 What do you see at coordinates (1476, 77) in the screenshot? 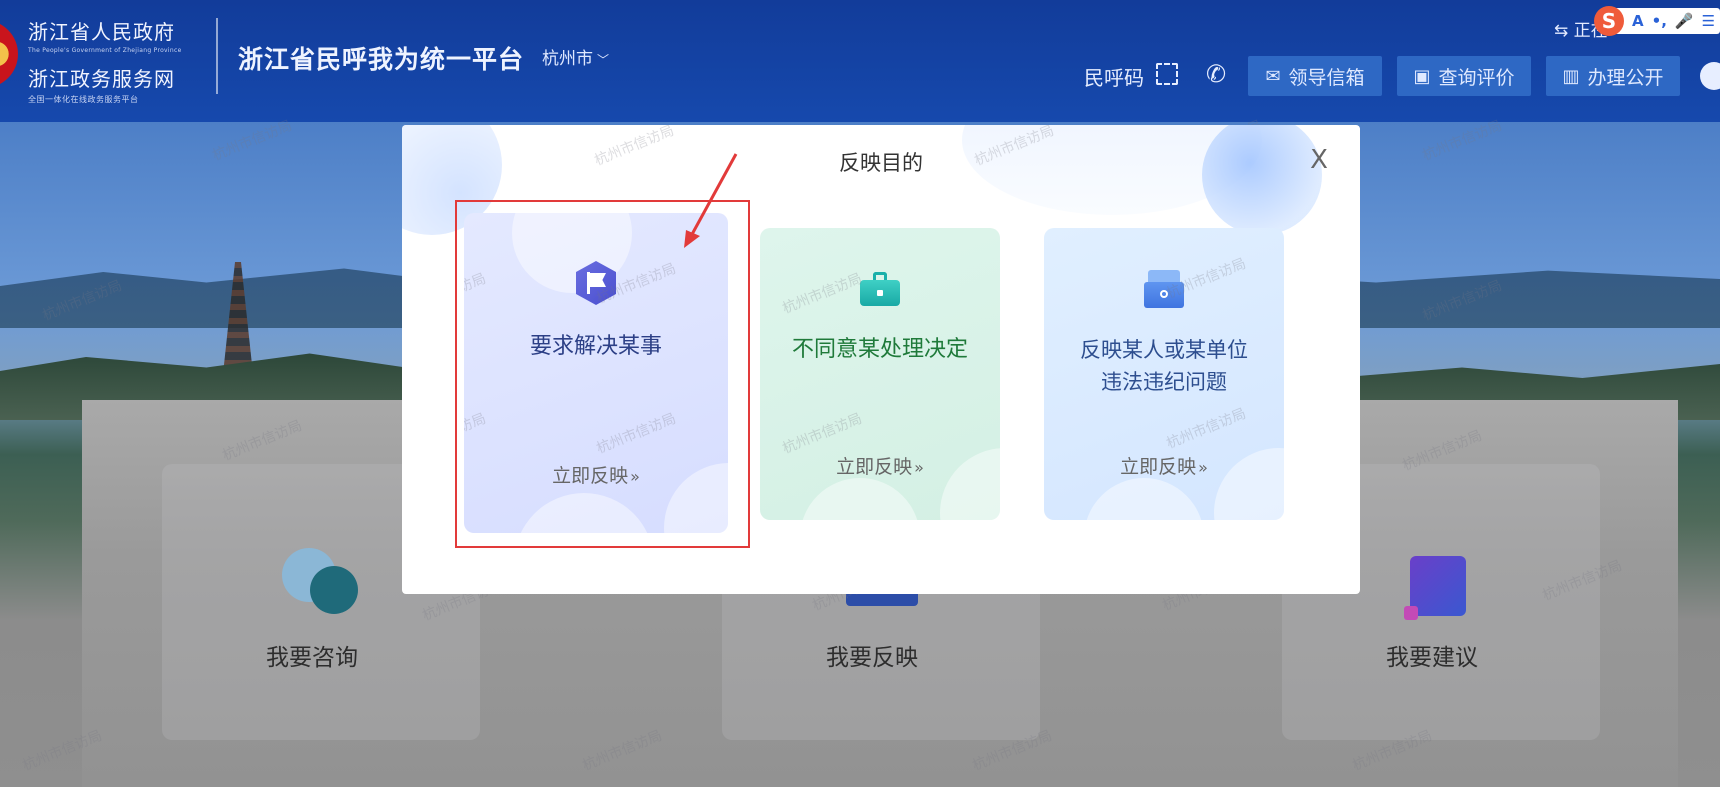
I see `query-evaluate-label: 查询评价` at bounding box center [1476, 77].